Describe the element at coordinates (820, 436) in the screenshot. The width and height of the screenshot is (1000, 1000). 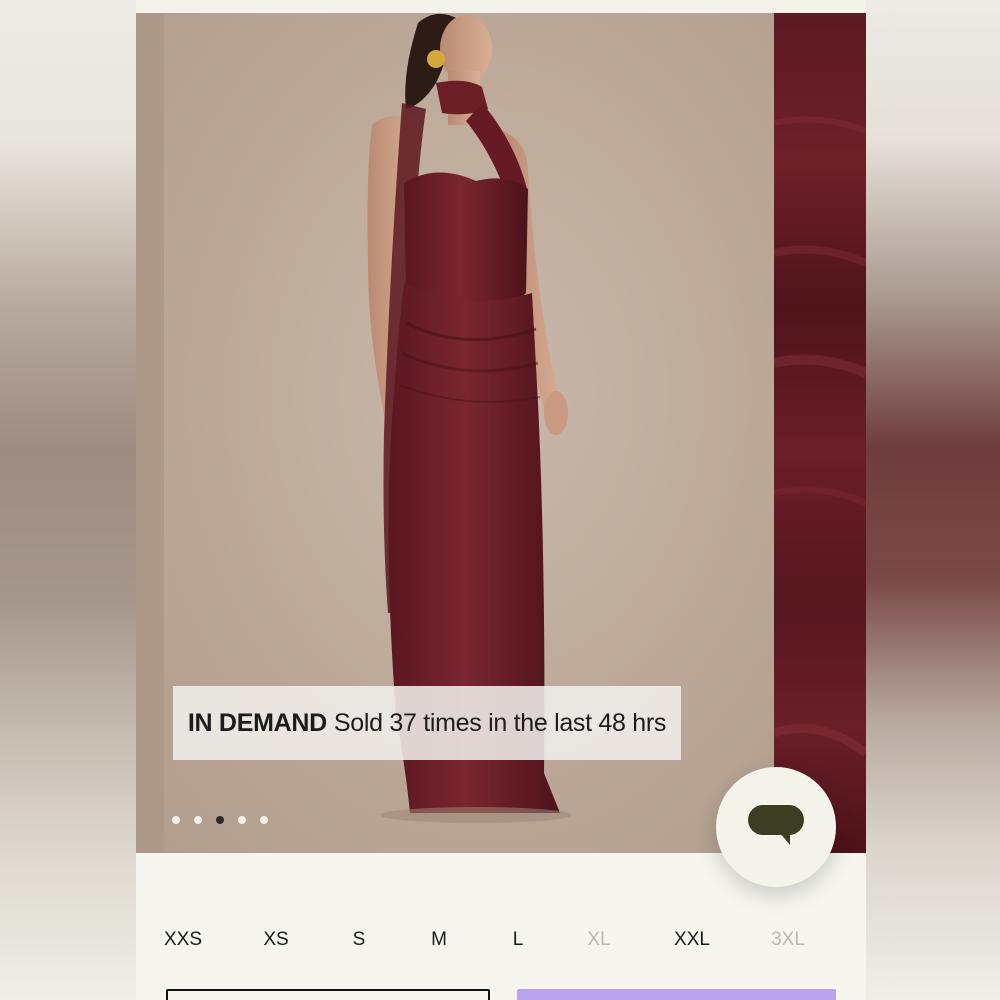
I see `fabric-folds` at that location.